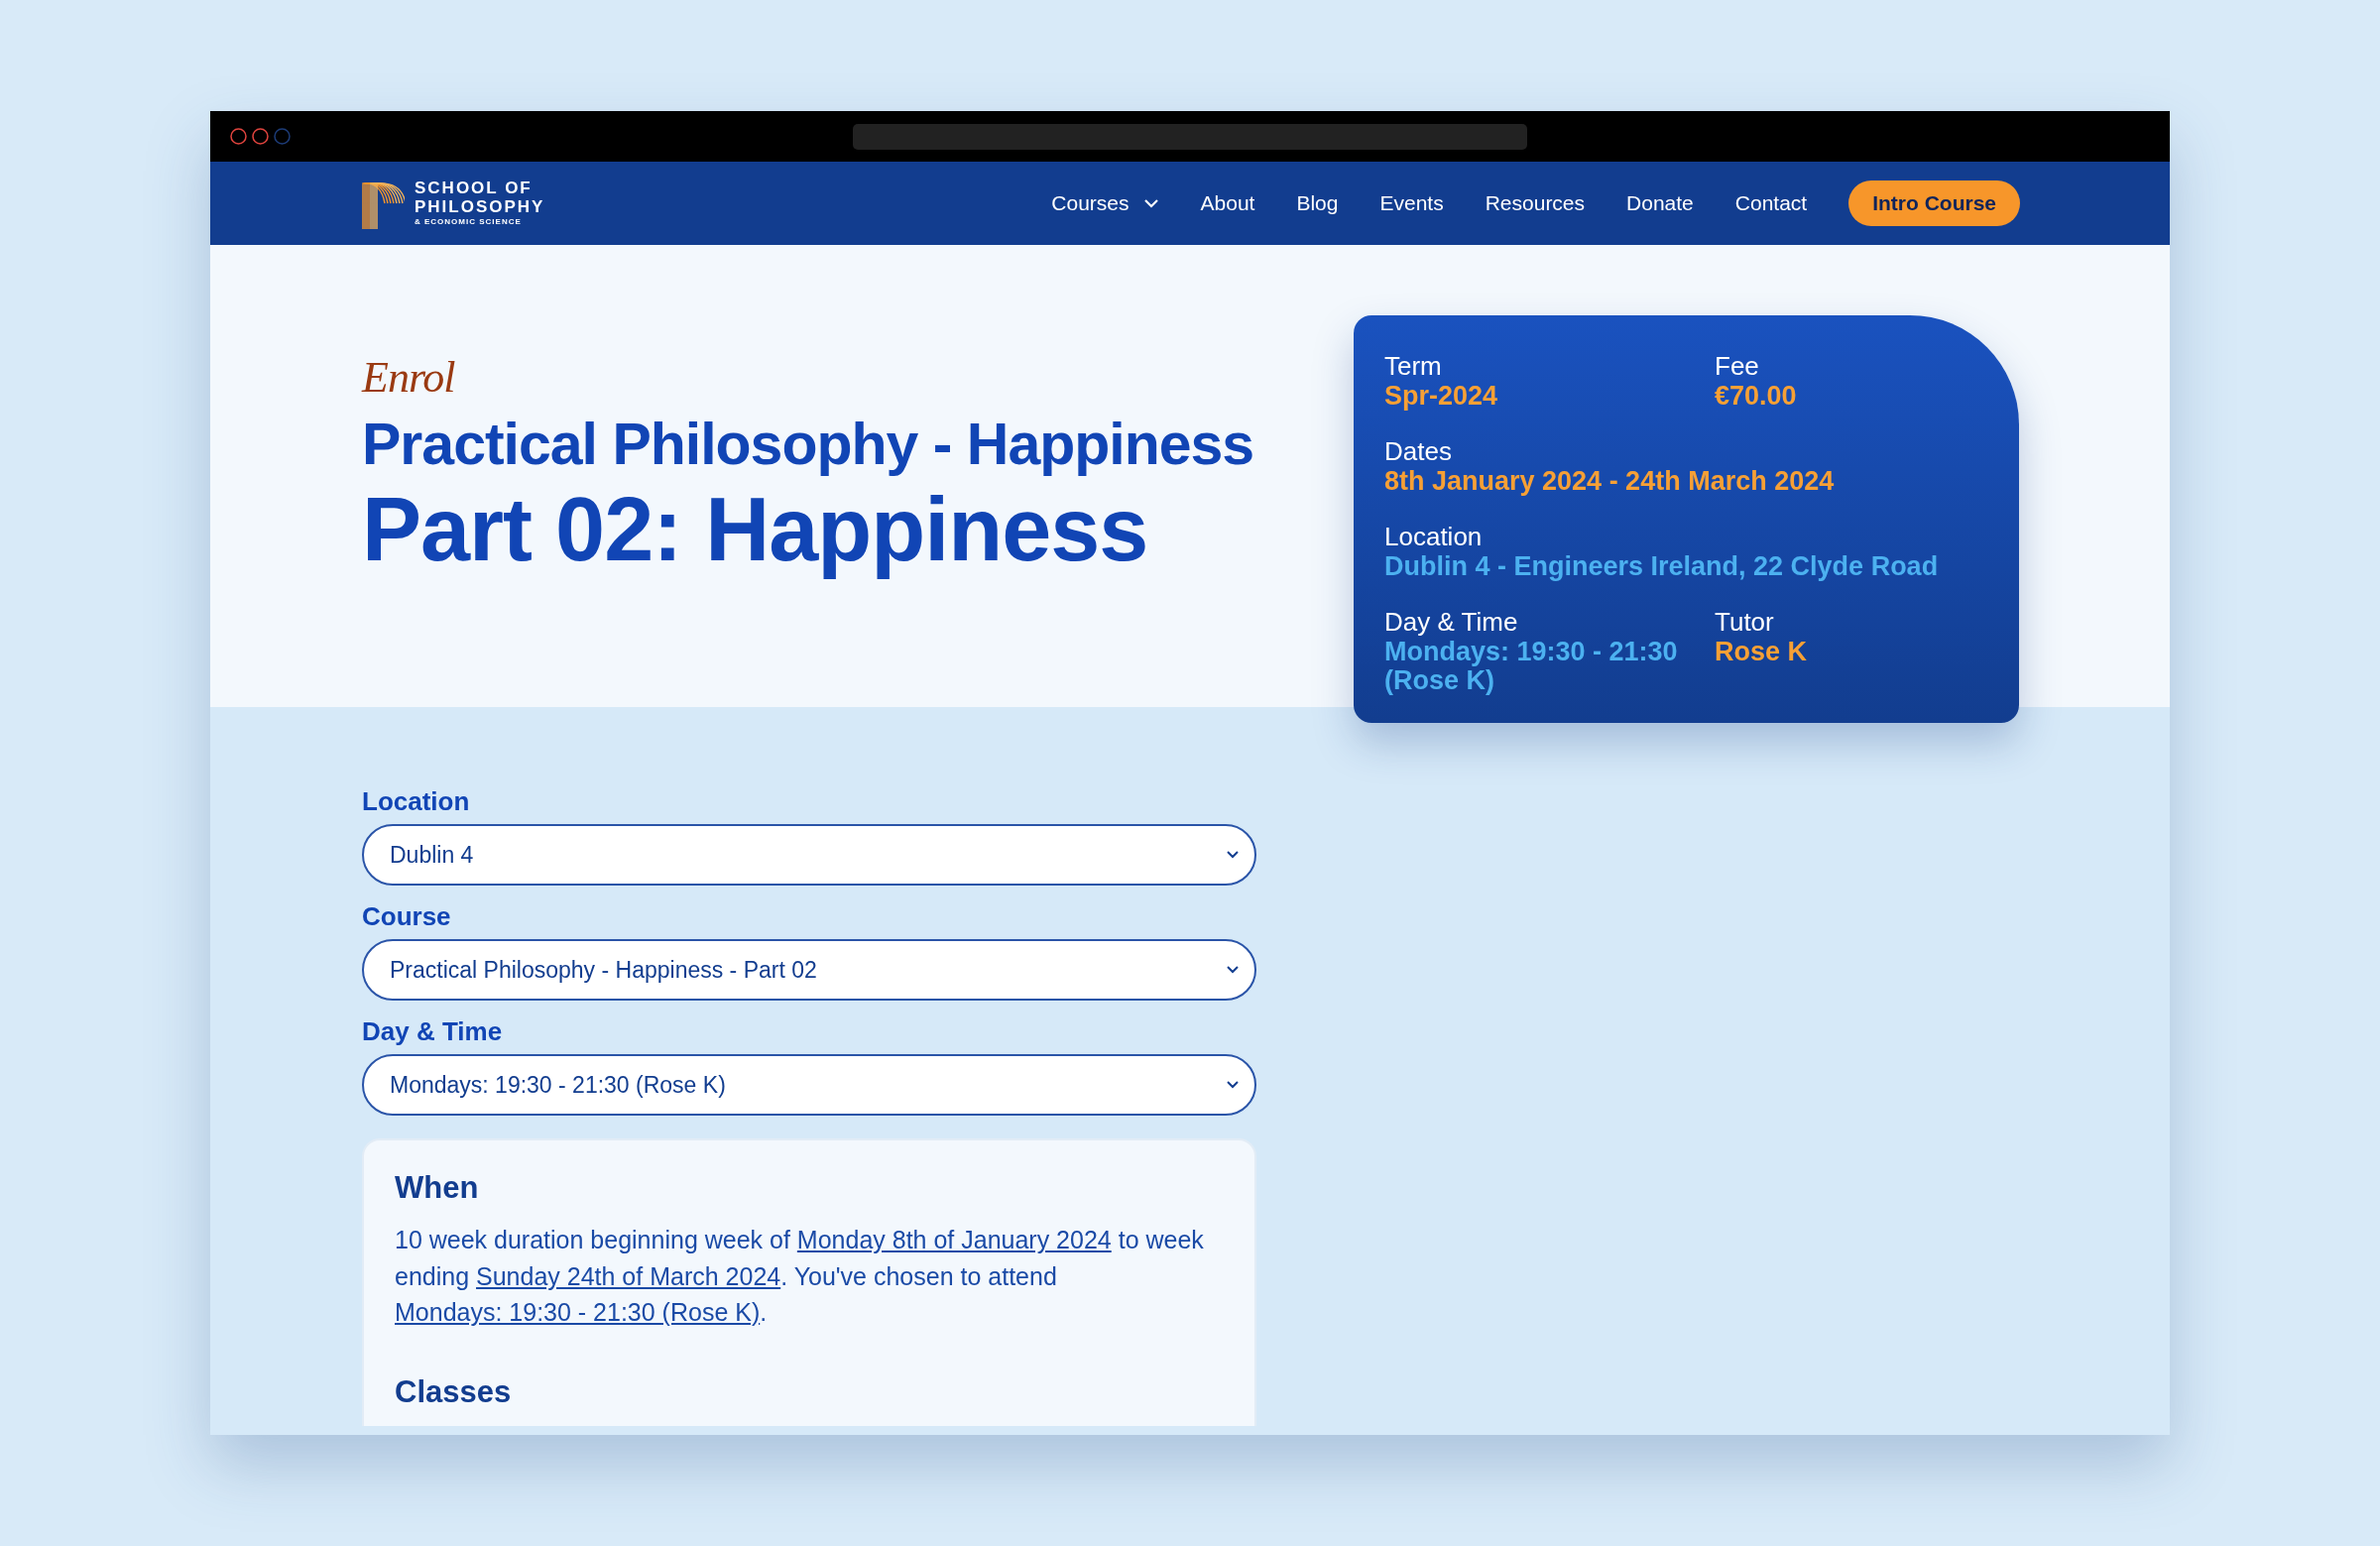  I want to click on nav-link: Blog, so click(1317, 203).